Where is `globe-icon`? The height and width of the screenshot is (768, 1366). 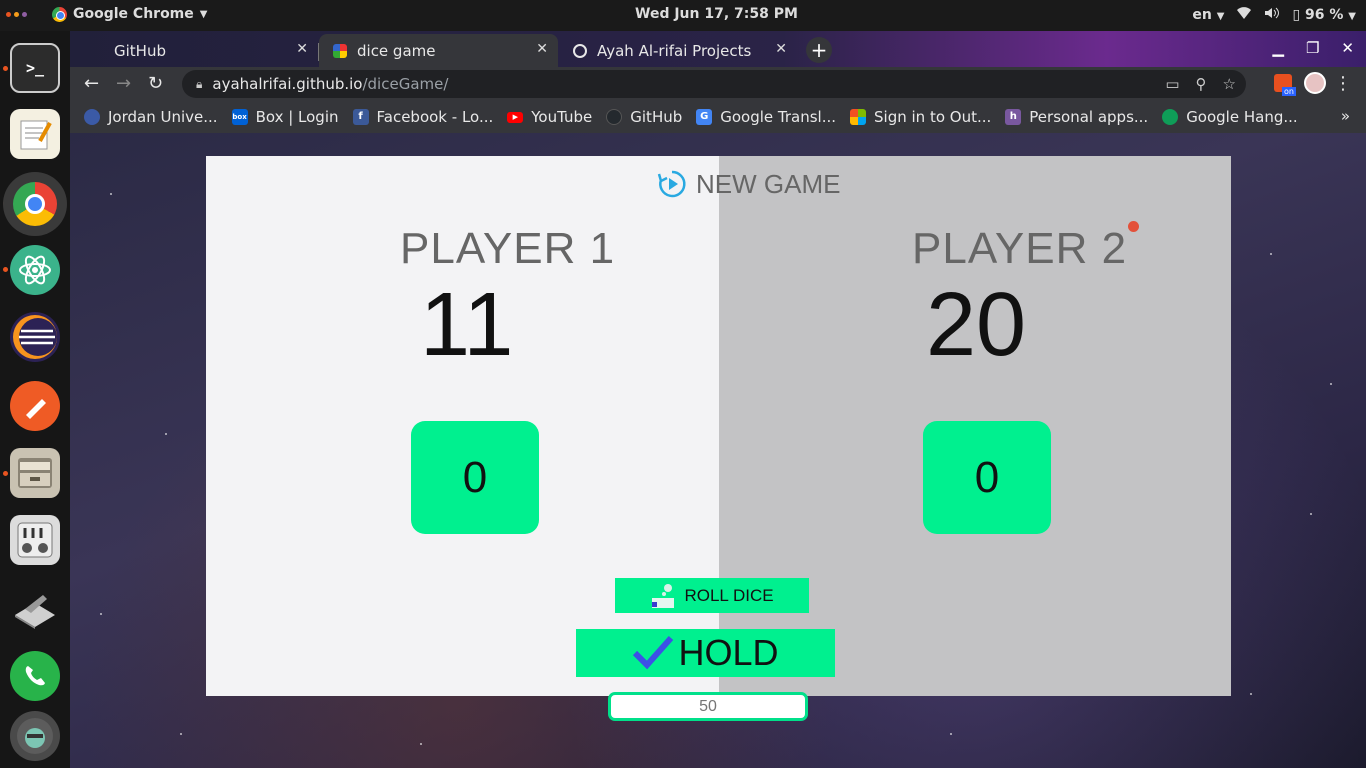
globe-icon is located at coordinates (580, 50).